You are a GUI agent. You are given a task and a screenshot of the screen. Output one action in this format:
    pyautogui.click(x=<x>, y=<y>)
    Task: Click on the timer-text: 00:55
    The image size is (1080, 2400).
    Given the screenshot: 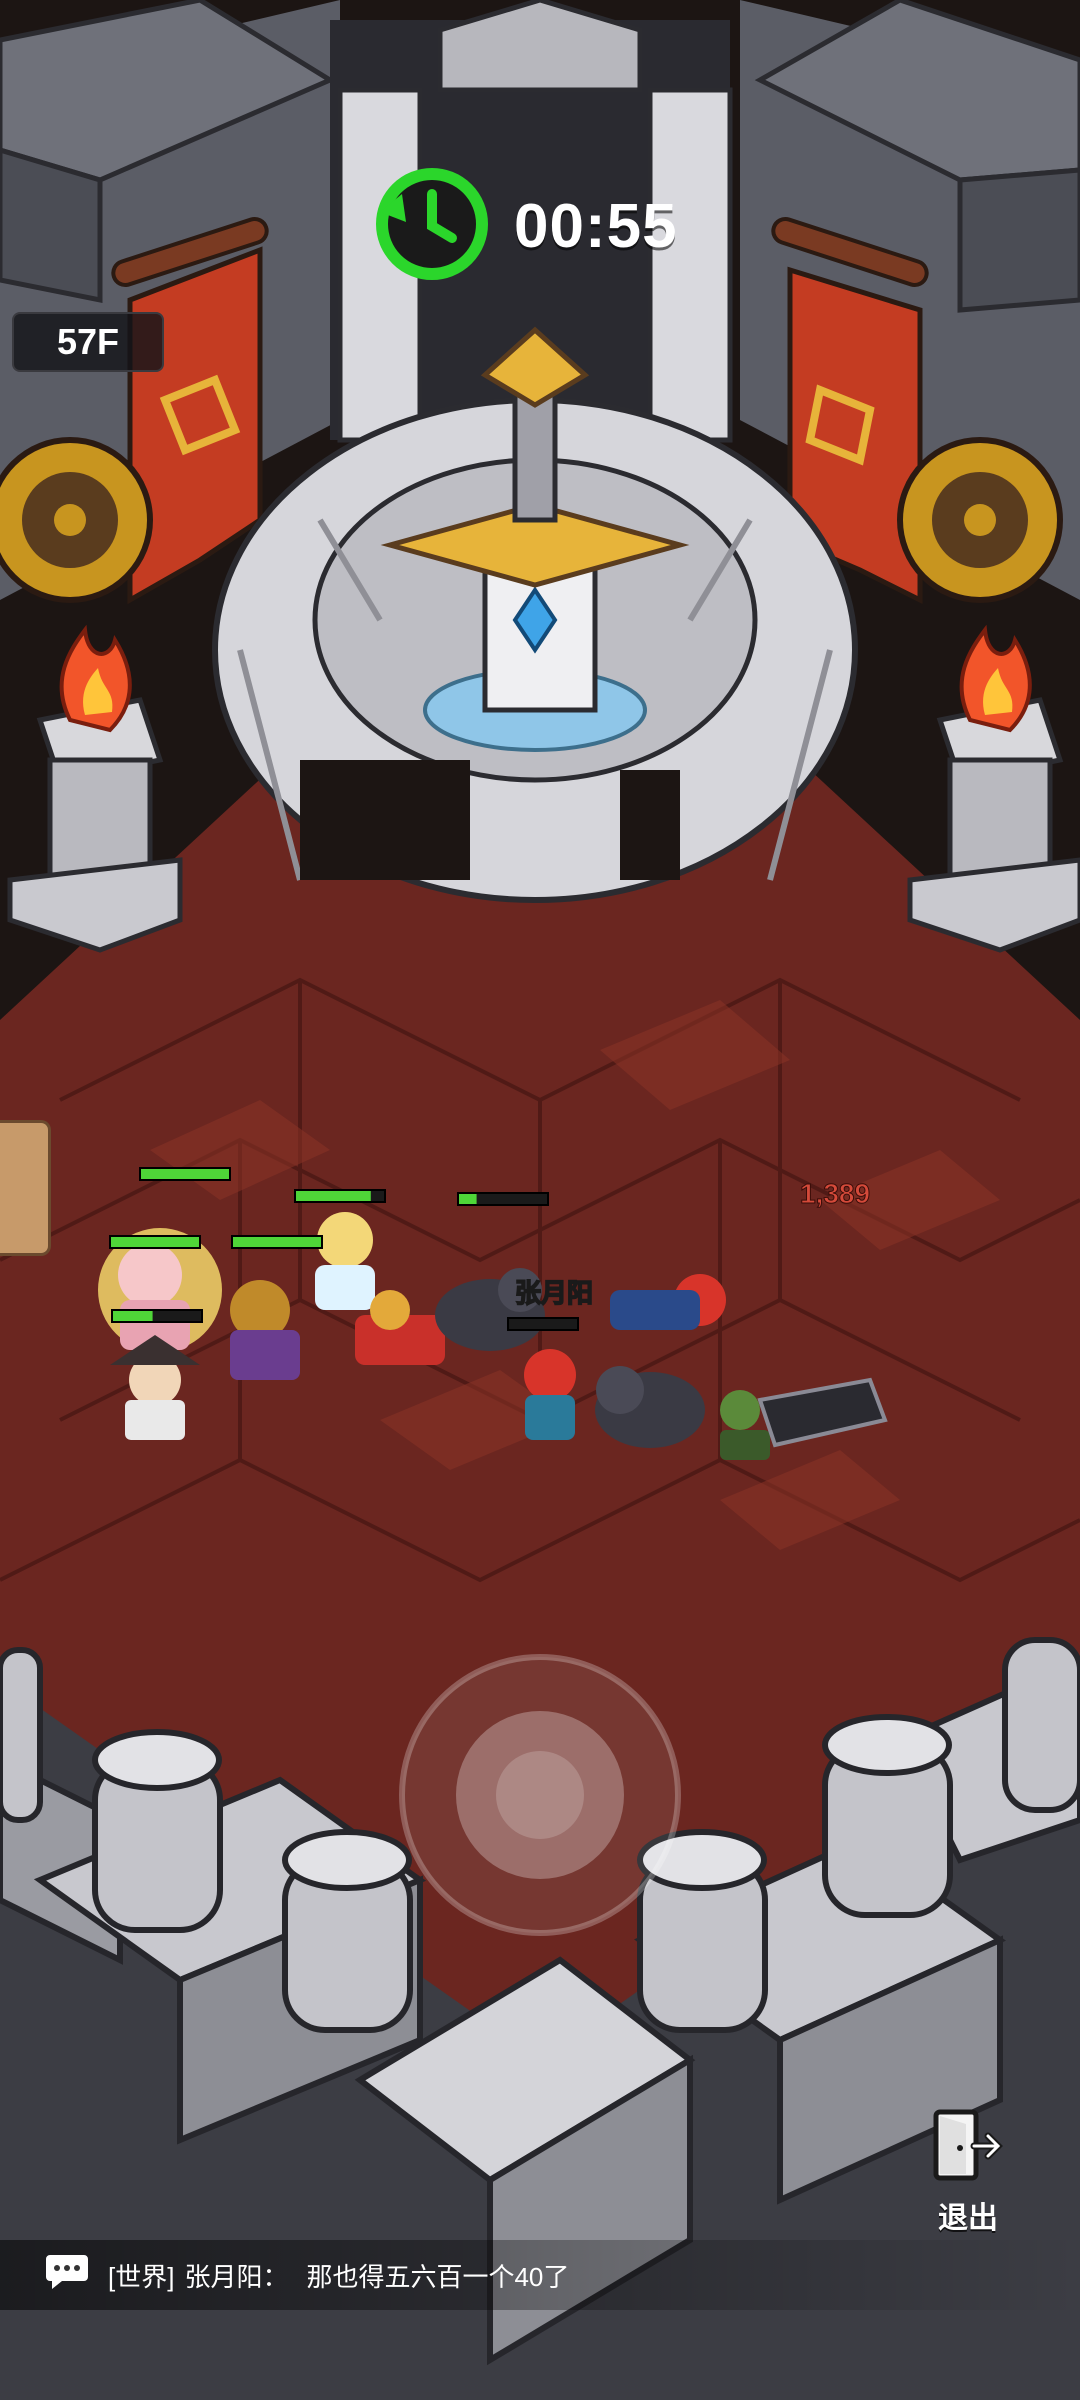 What is the action you would take?
    pyautogui.click(x=596, y=226)
    